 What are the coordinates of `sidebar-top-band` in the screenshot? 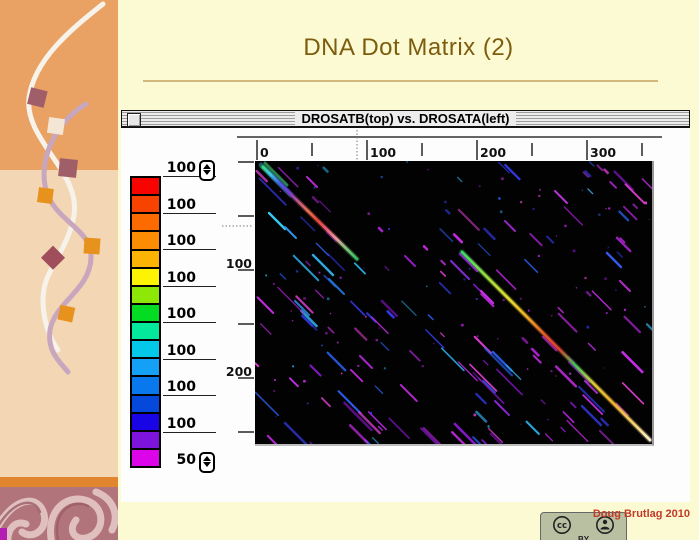 It's located at (59, 85).